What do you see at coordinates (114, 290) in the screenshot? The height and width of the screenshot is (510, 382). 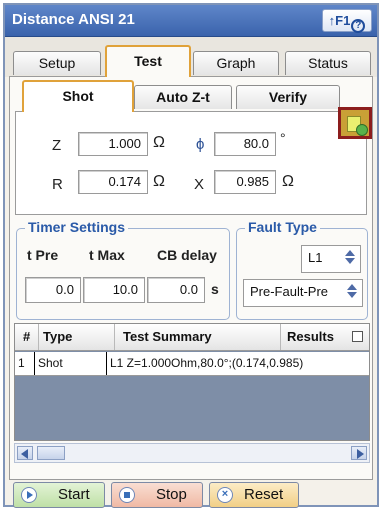 I see `tmax-input: 10.0` at bounding box center [114, 290].